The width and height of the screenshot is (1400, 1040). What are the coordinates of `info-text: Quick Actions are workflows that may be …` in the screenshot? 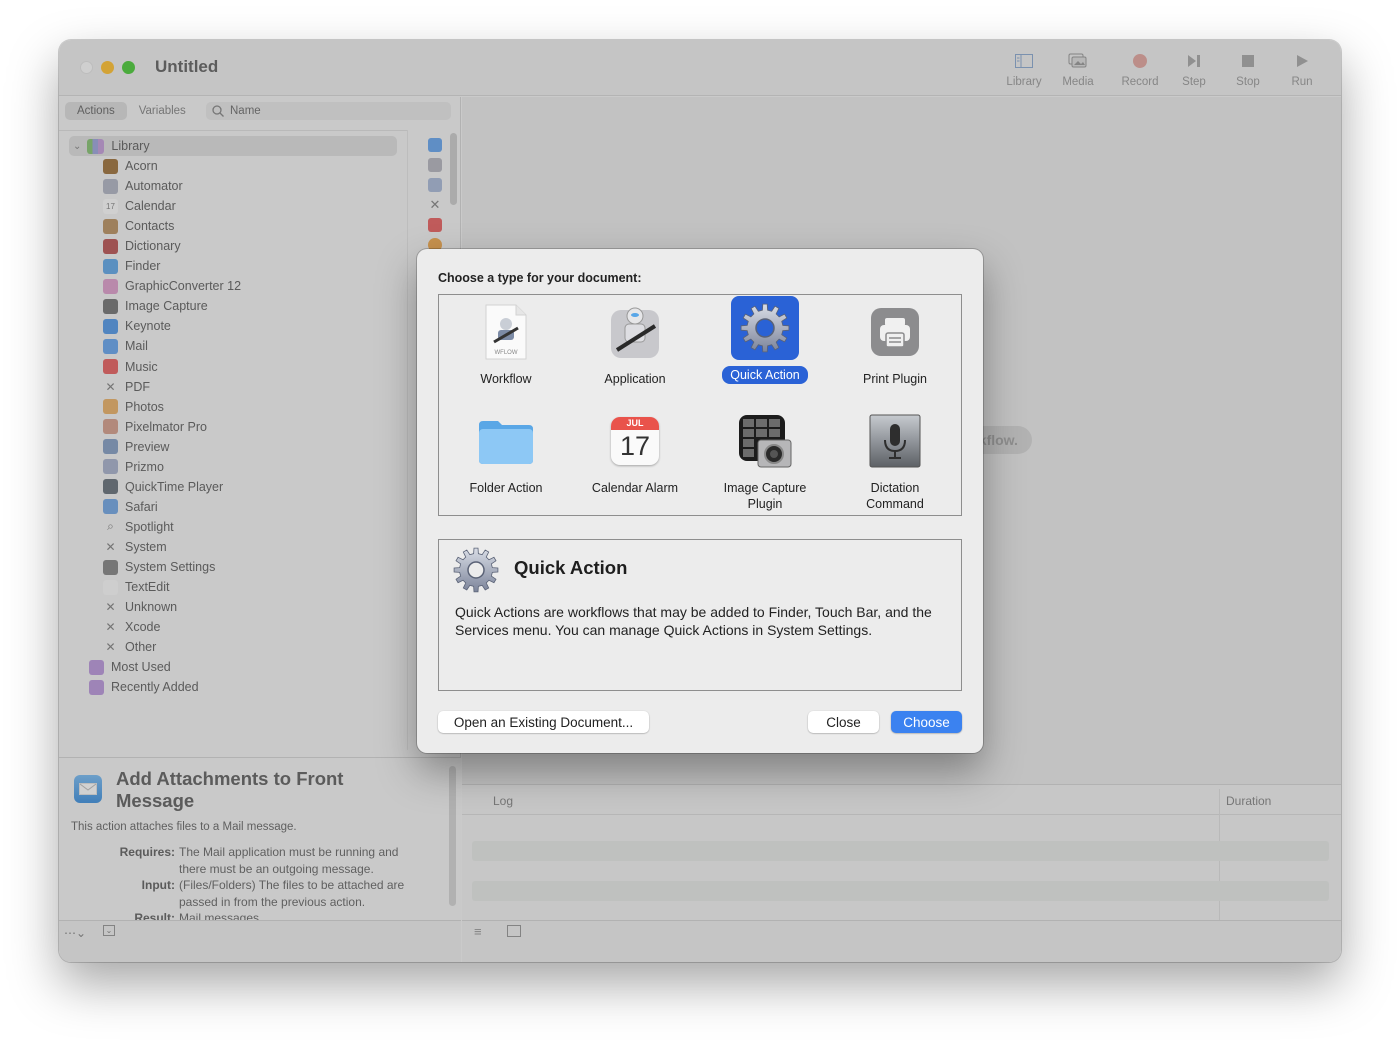 It's located at (693, 621).